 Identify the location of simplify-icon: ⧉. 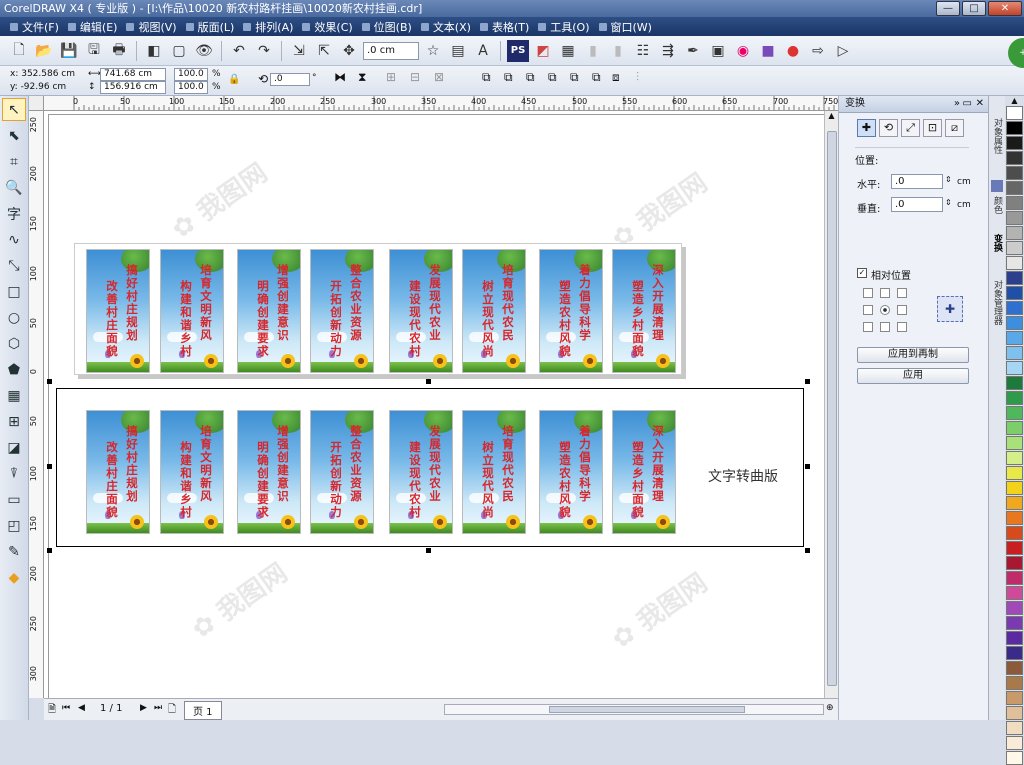
(552, 77).